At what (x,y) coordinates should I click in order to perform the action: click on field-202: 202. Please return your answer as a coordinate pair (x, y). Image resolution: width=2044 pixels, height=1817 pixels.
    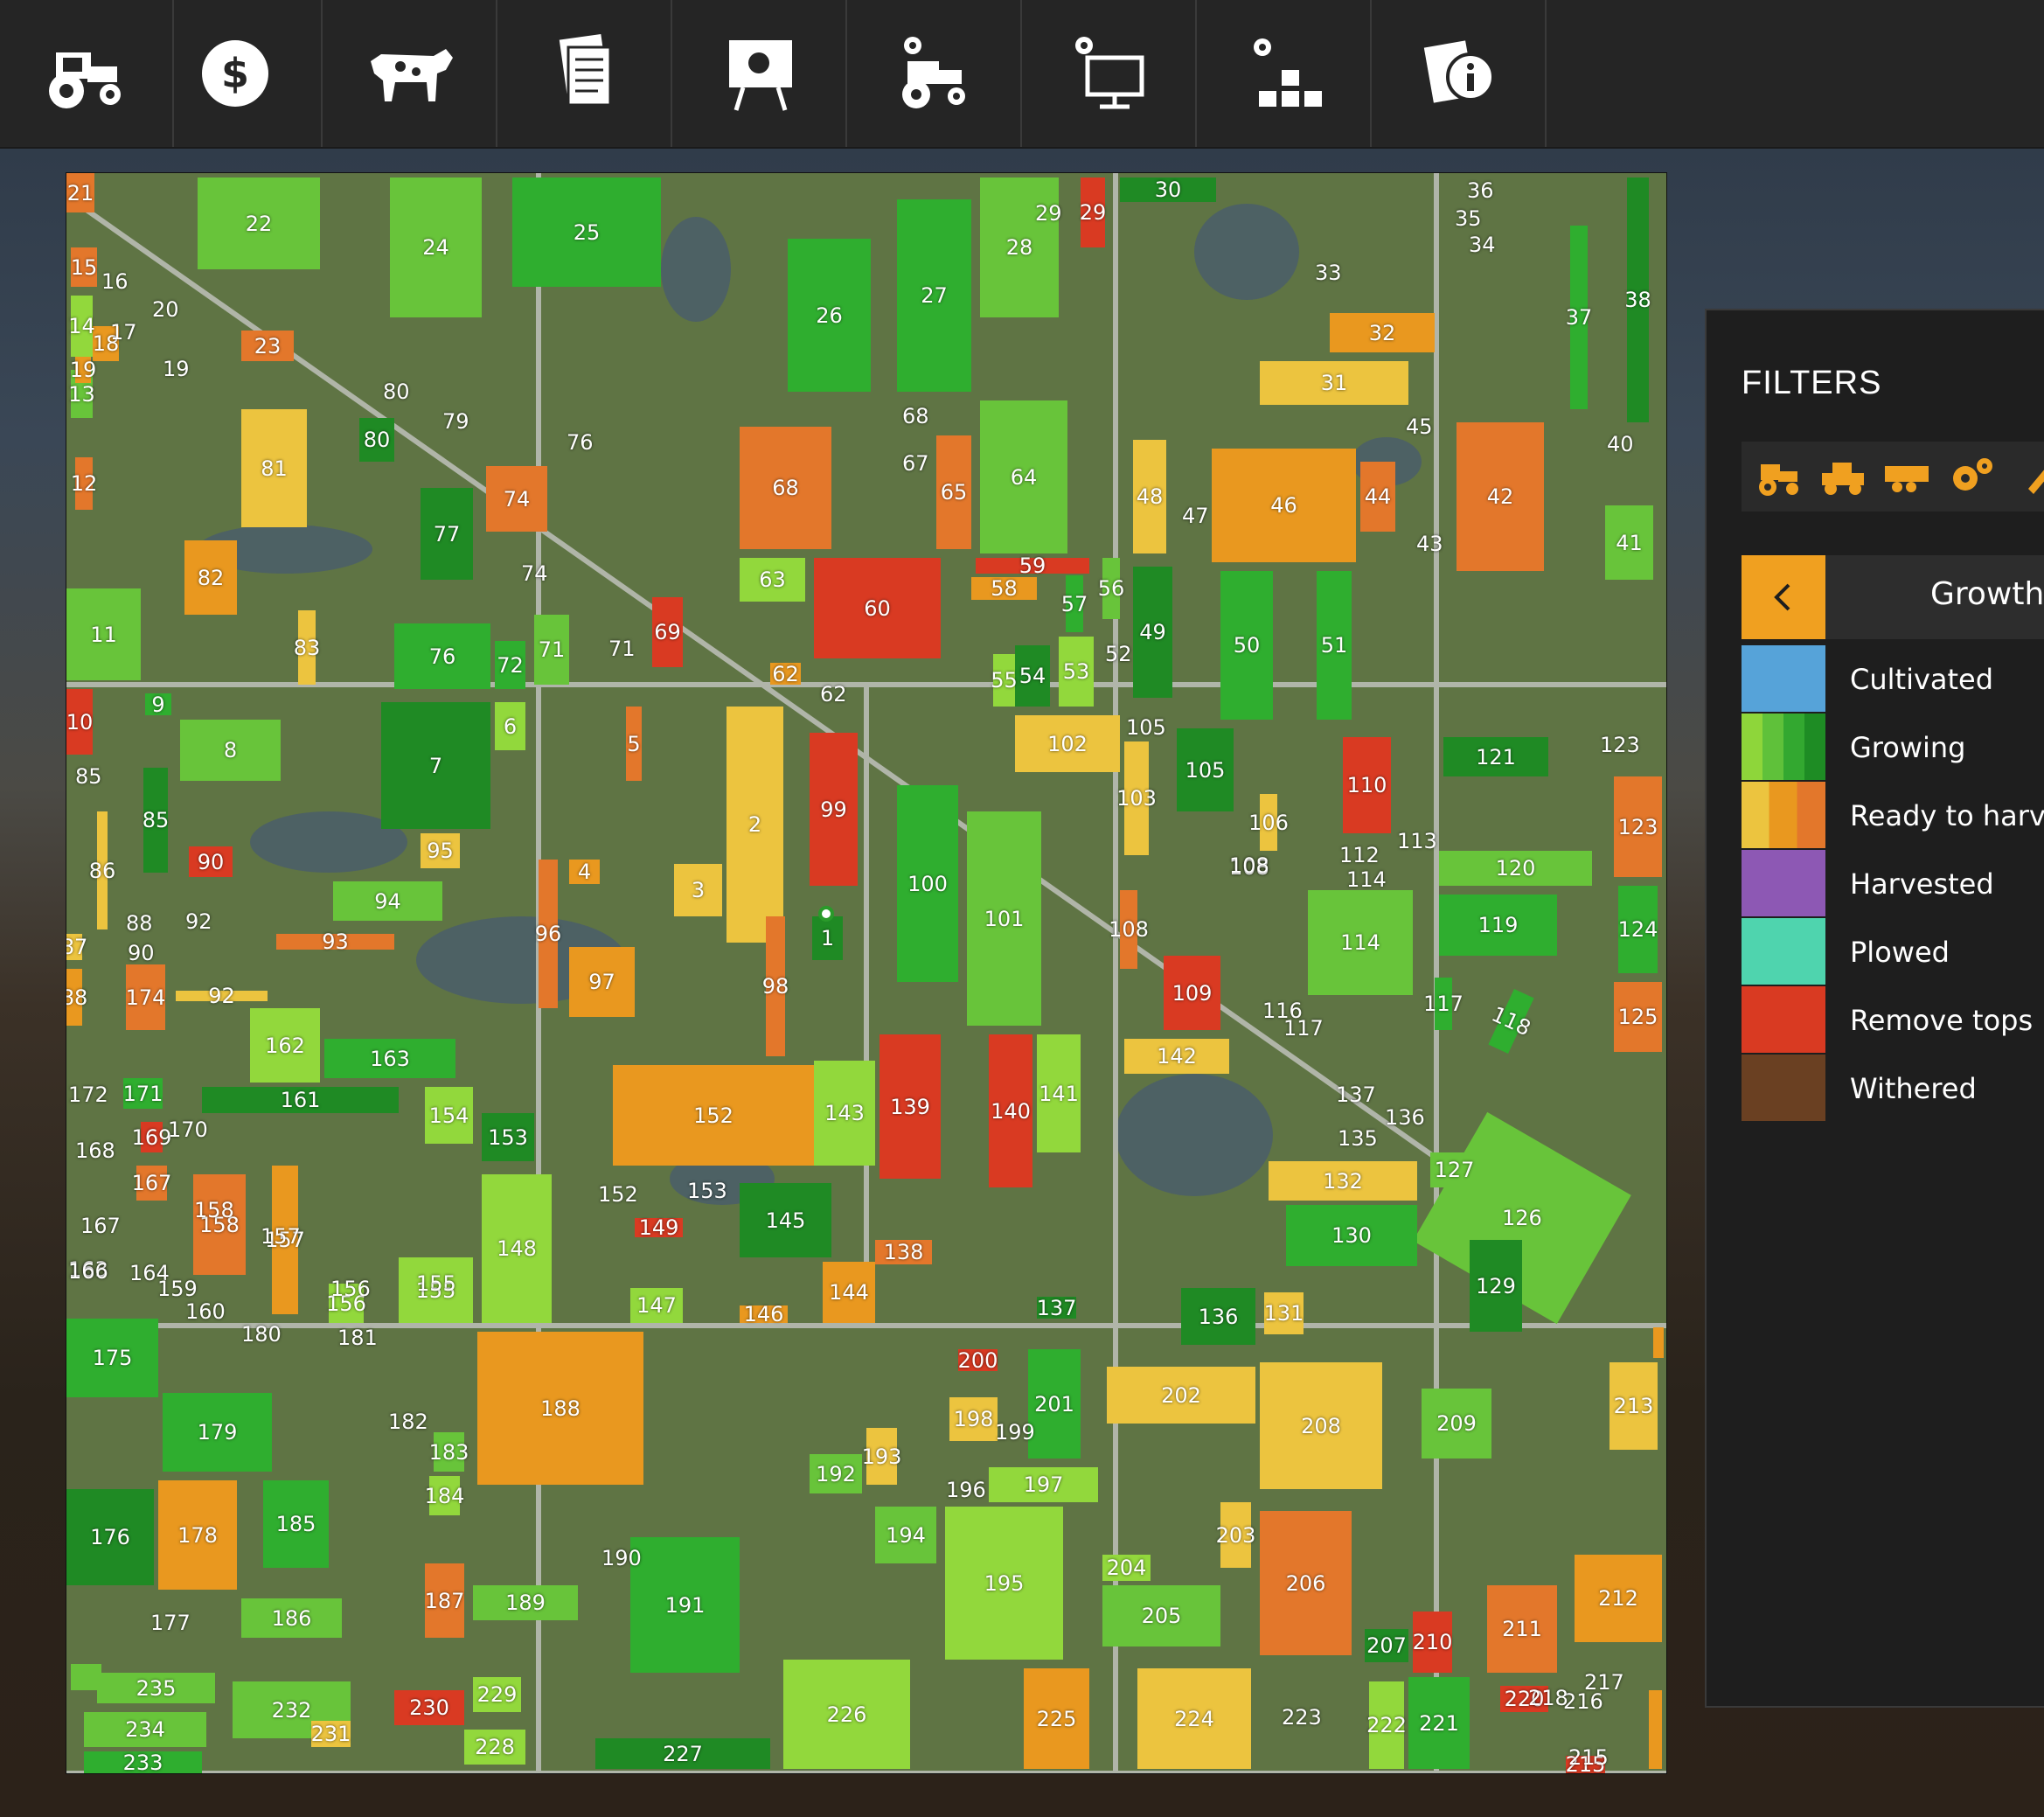
    Looking at the image, I should click on (1181, 1395).